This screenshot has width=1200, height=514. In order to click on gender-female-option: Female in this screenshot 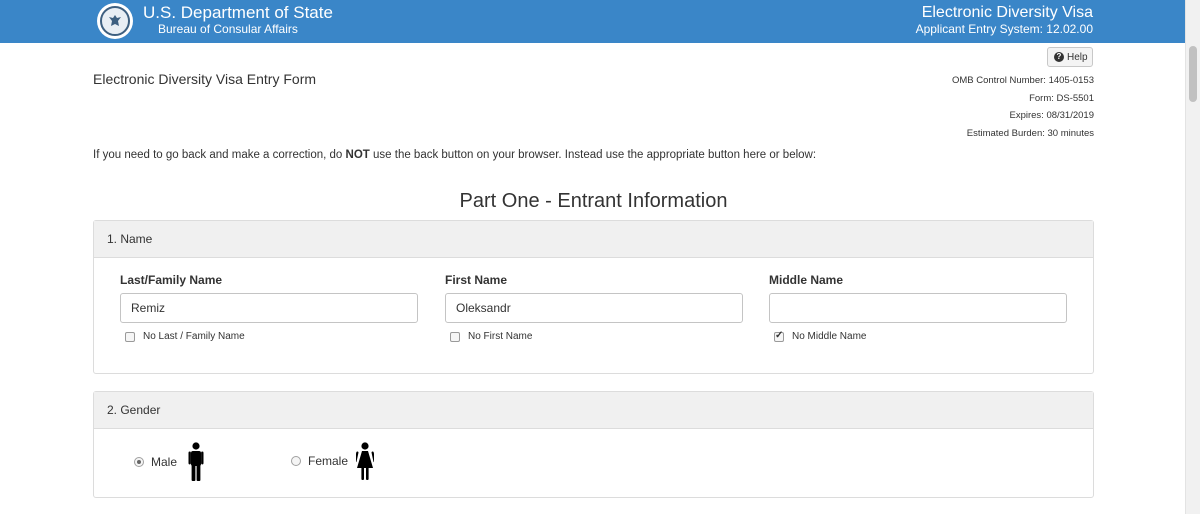, I will do `click(319, 461)`.